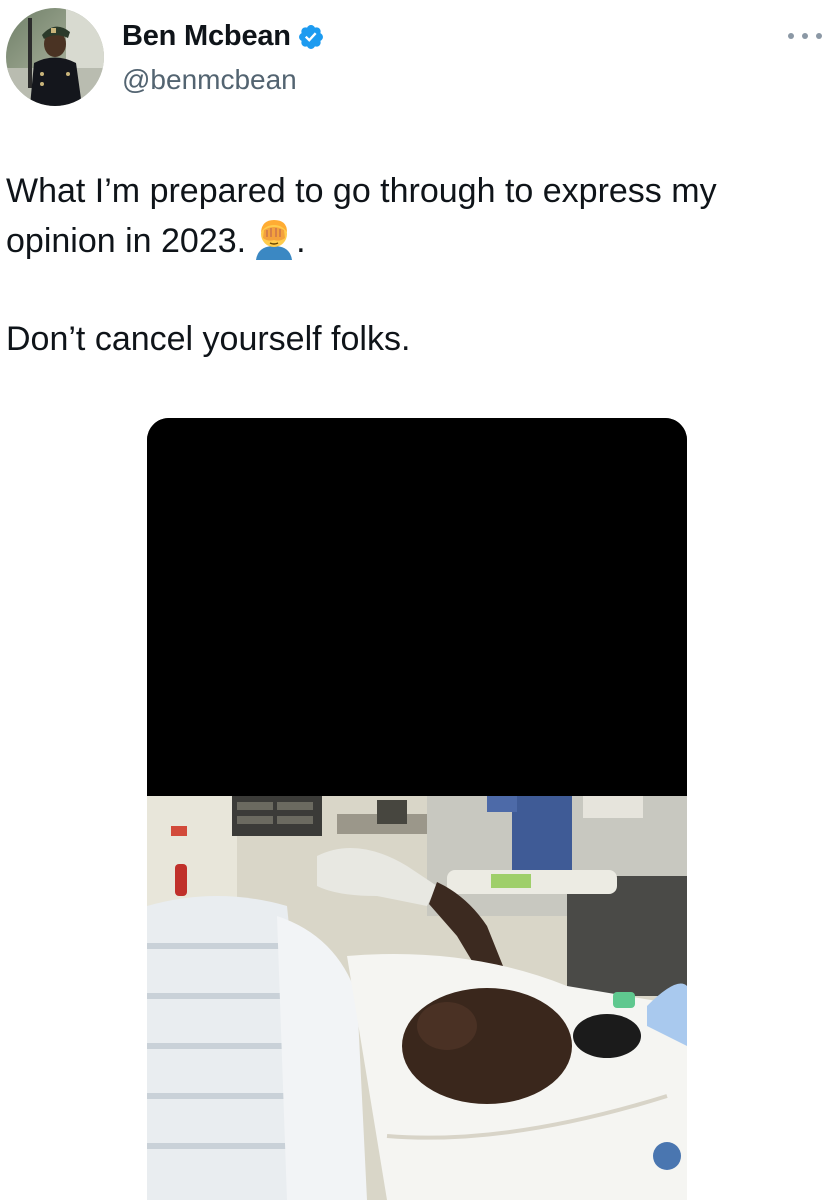  Describe the element at coordinates (301, 241) in the screenshot. I see `tweet-line-tail: .` at that location.